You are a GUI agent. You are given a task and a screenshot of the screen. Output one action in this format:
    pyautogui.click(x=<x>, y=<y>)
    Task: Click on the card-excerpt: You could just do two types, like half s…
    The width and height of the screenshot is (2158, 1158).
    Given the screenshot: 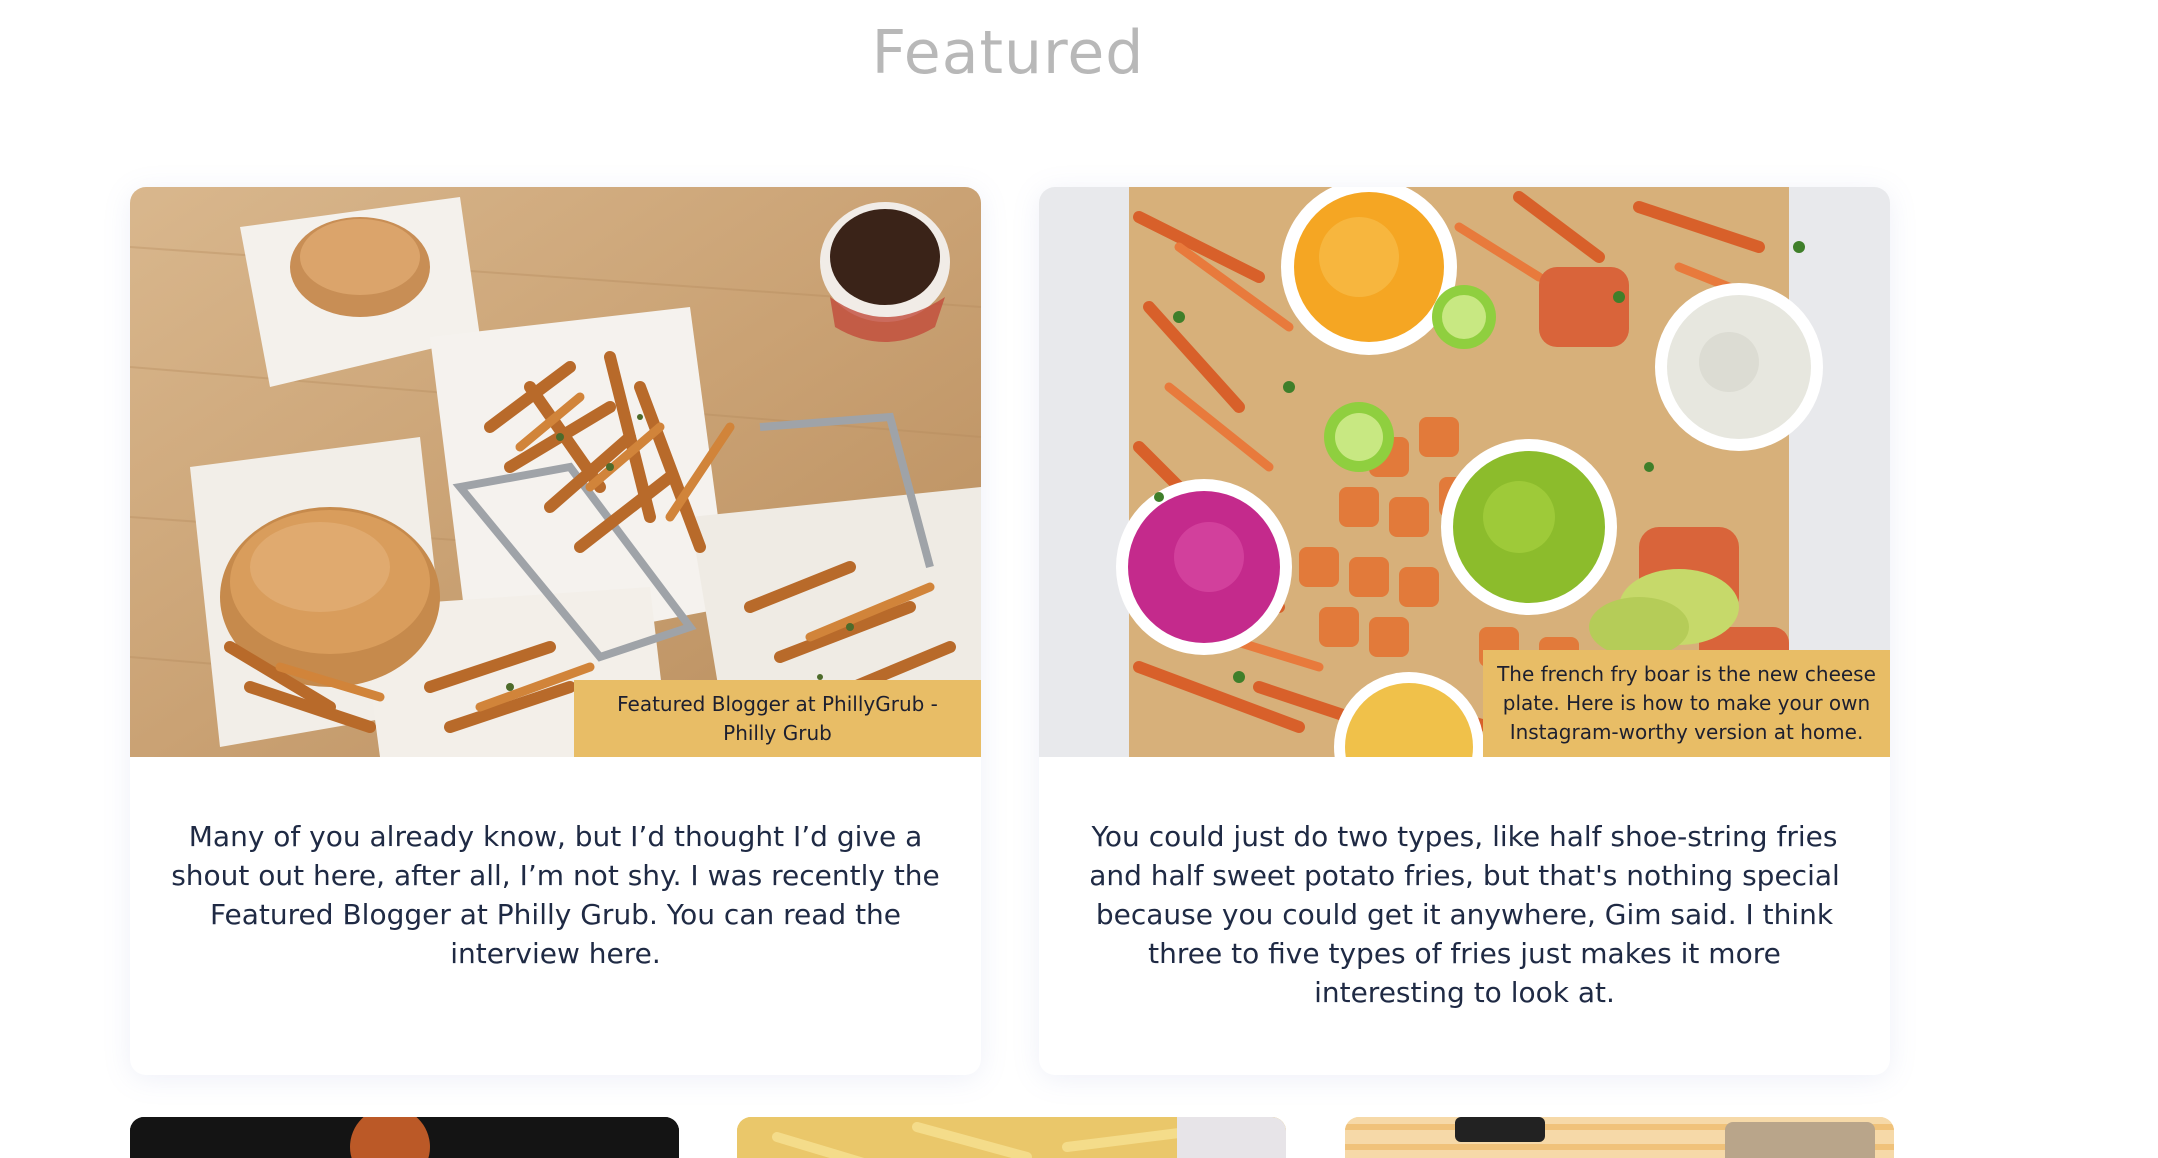 What is the action you would take?
    pyautogui.click(x=1464, y=914)
    